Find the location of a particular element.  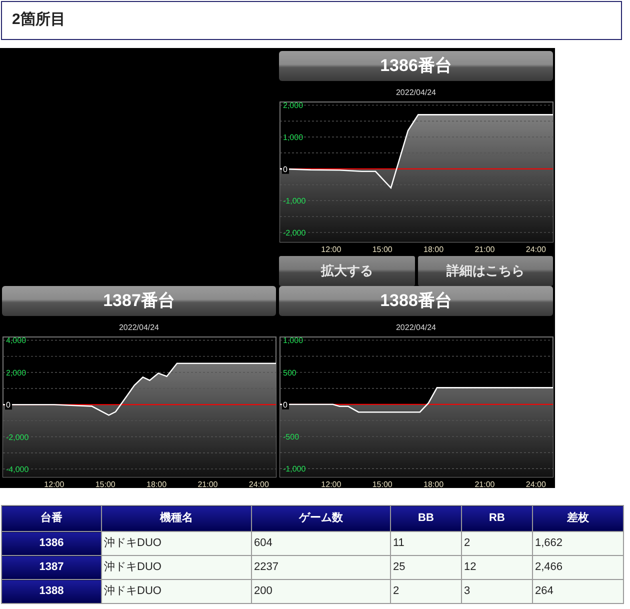

table-cell: 12 is located at coordinates (497, 568).